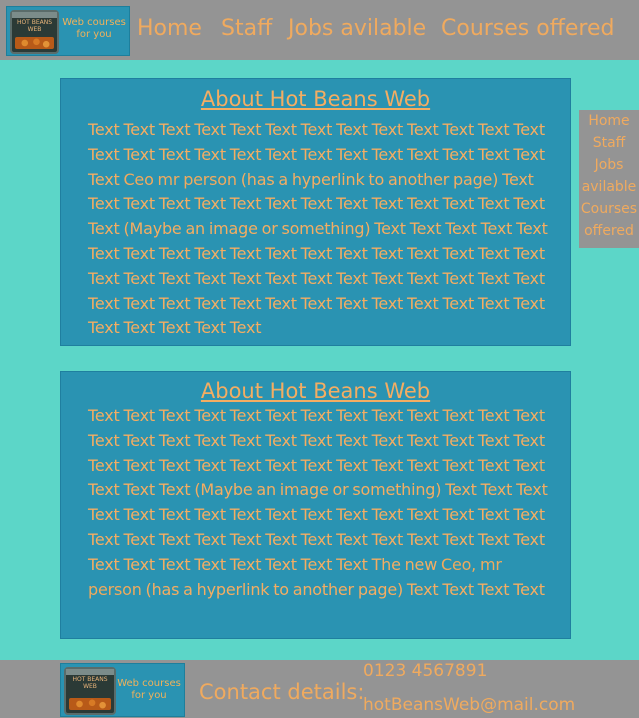  I want to click on nav-link-staff: Staff, so click(246, 28).